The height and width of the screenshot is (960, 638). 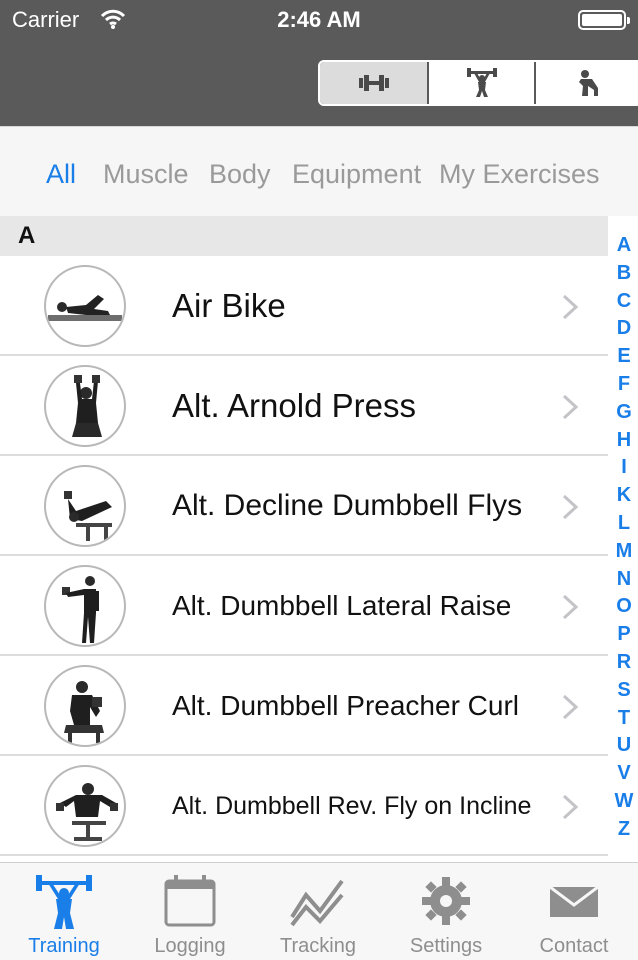 I want to click on calendar-icon, so click(x=190, y=901).